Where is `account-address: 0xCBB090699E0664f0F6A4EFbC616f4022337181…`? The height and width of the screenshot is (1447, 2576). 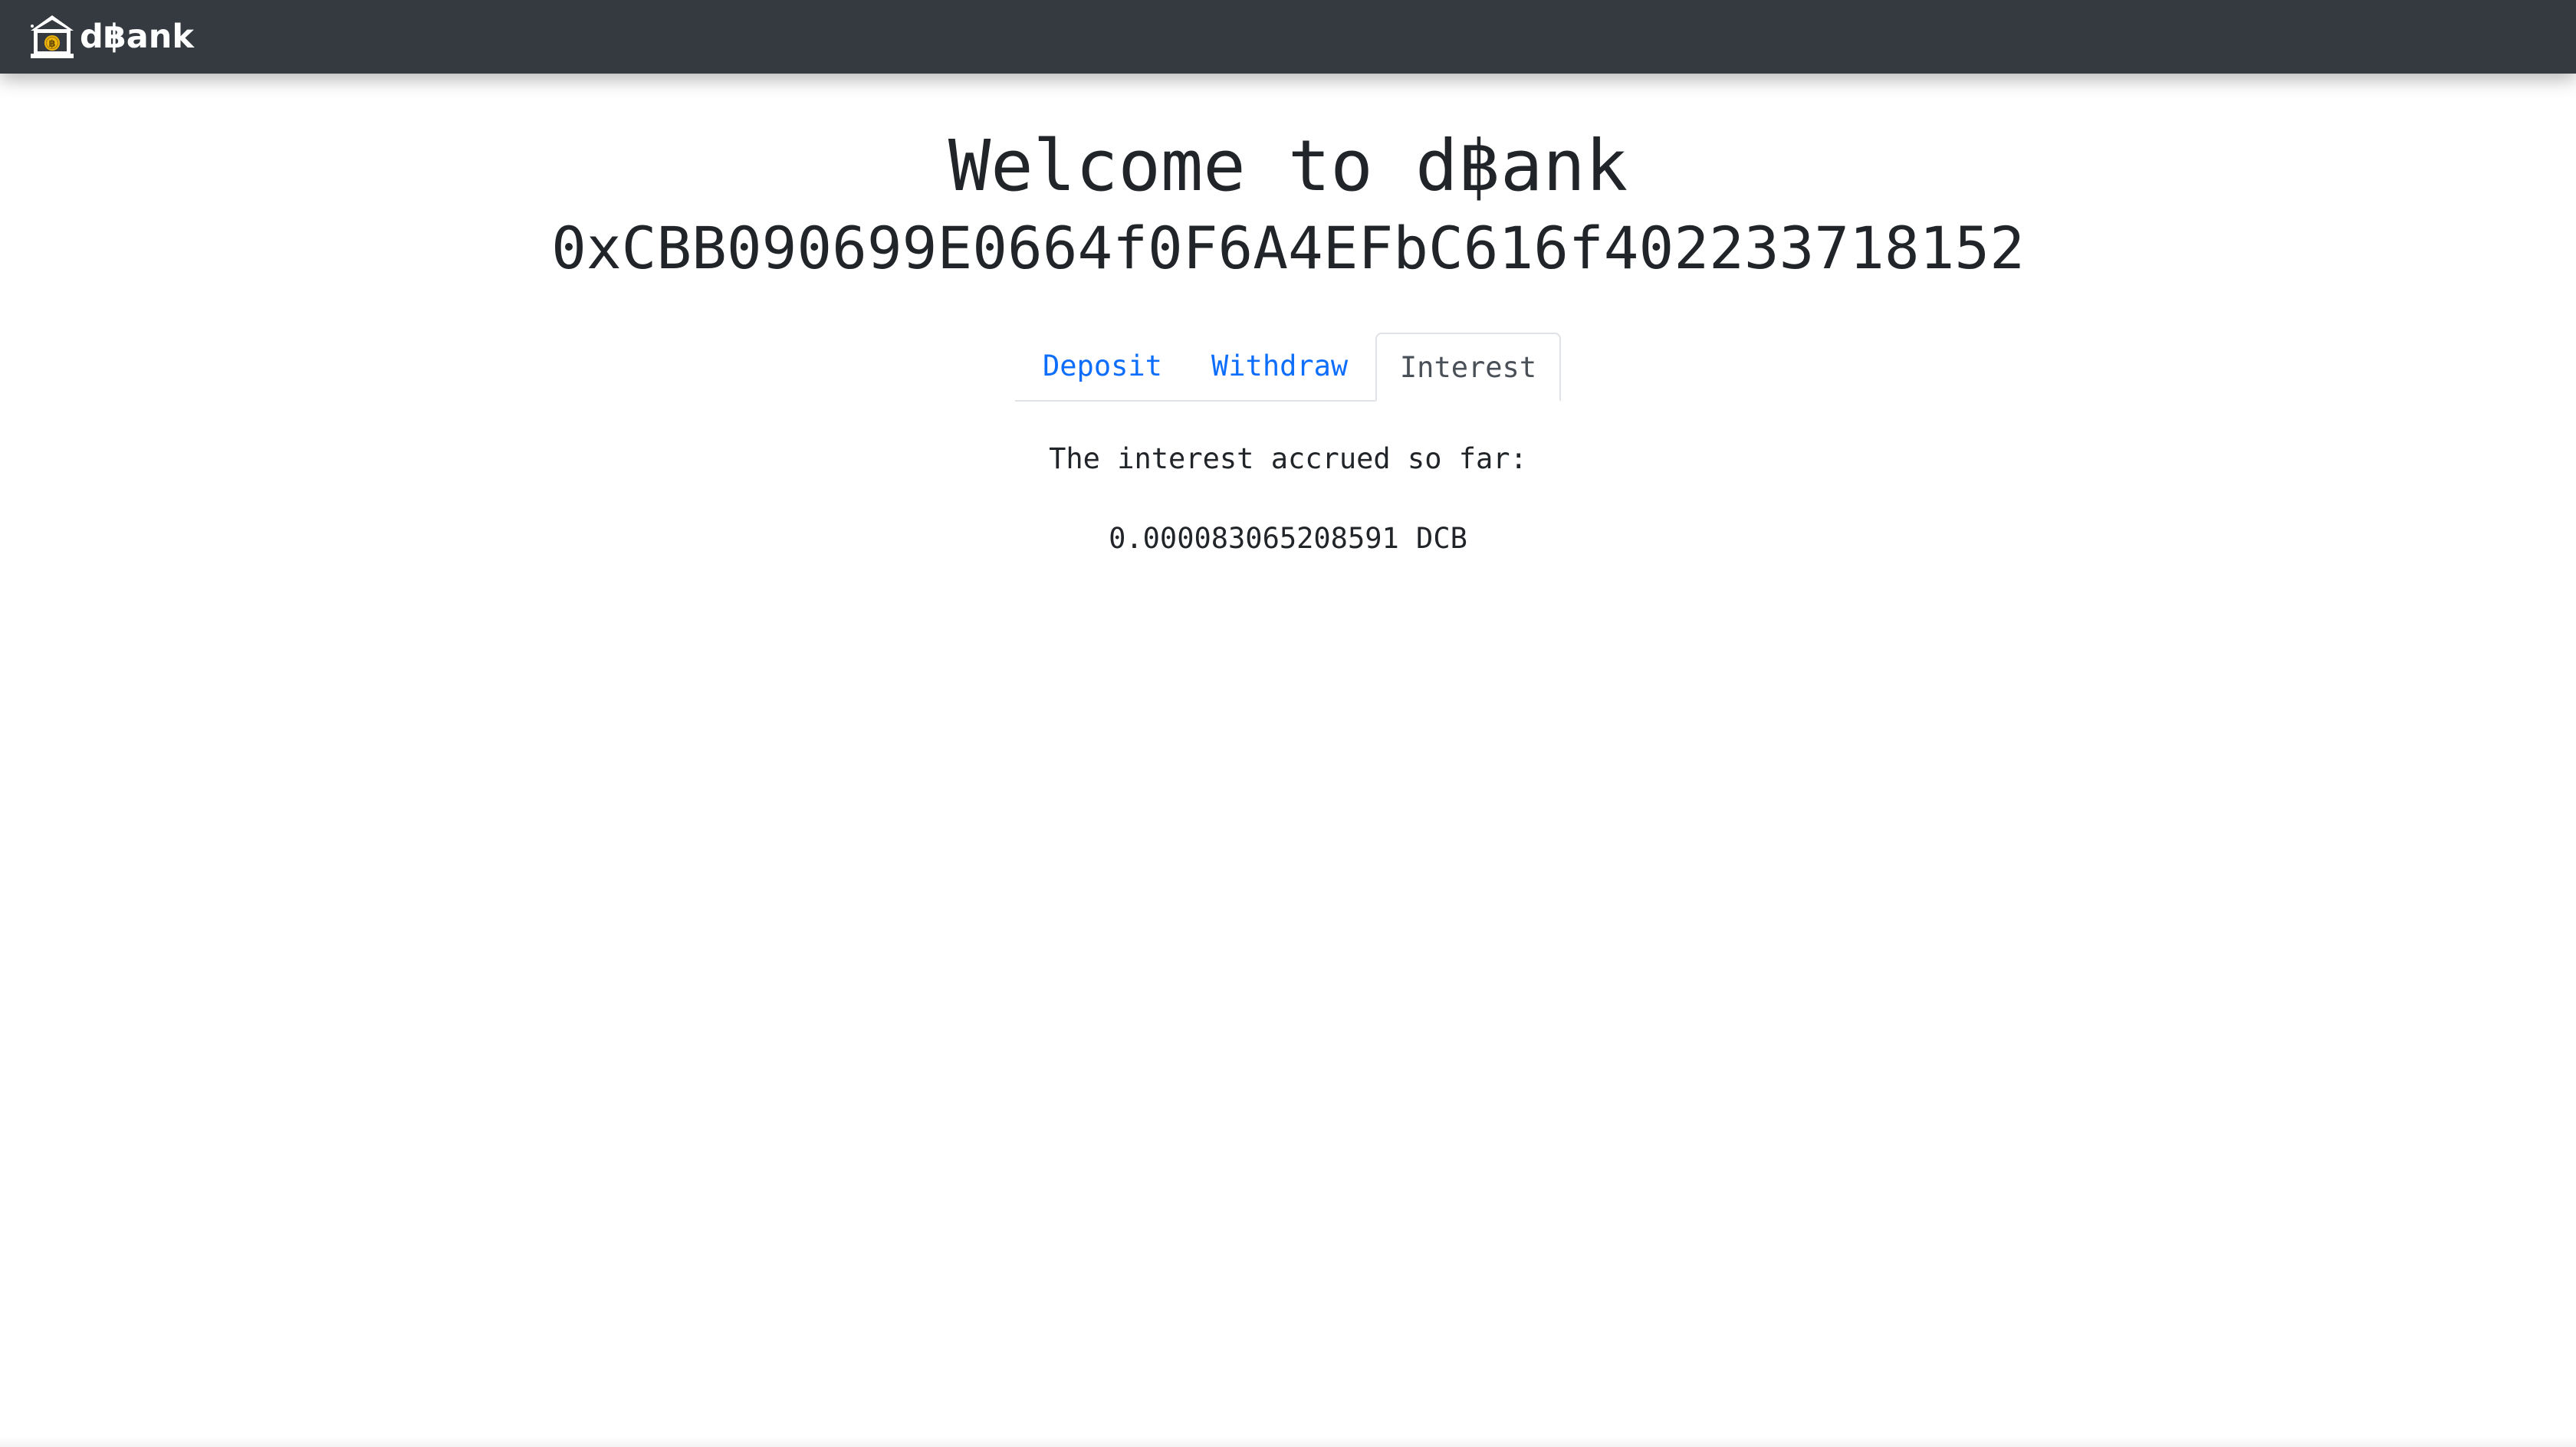 account-address: 0xCBB090699E0664f0F6A4EFbC616f4022337181… is located at coordinates (1288, 248).